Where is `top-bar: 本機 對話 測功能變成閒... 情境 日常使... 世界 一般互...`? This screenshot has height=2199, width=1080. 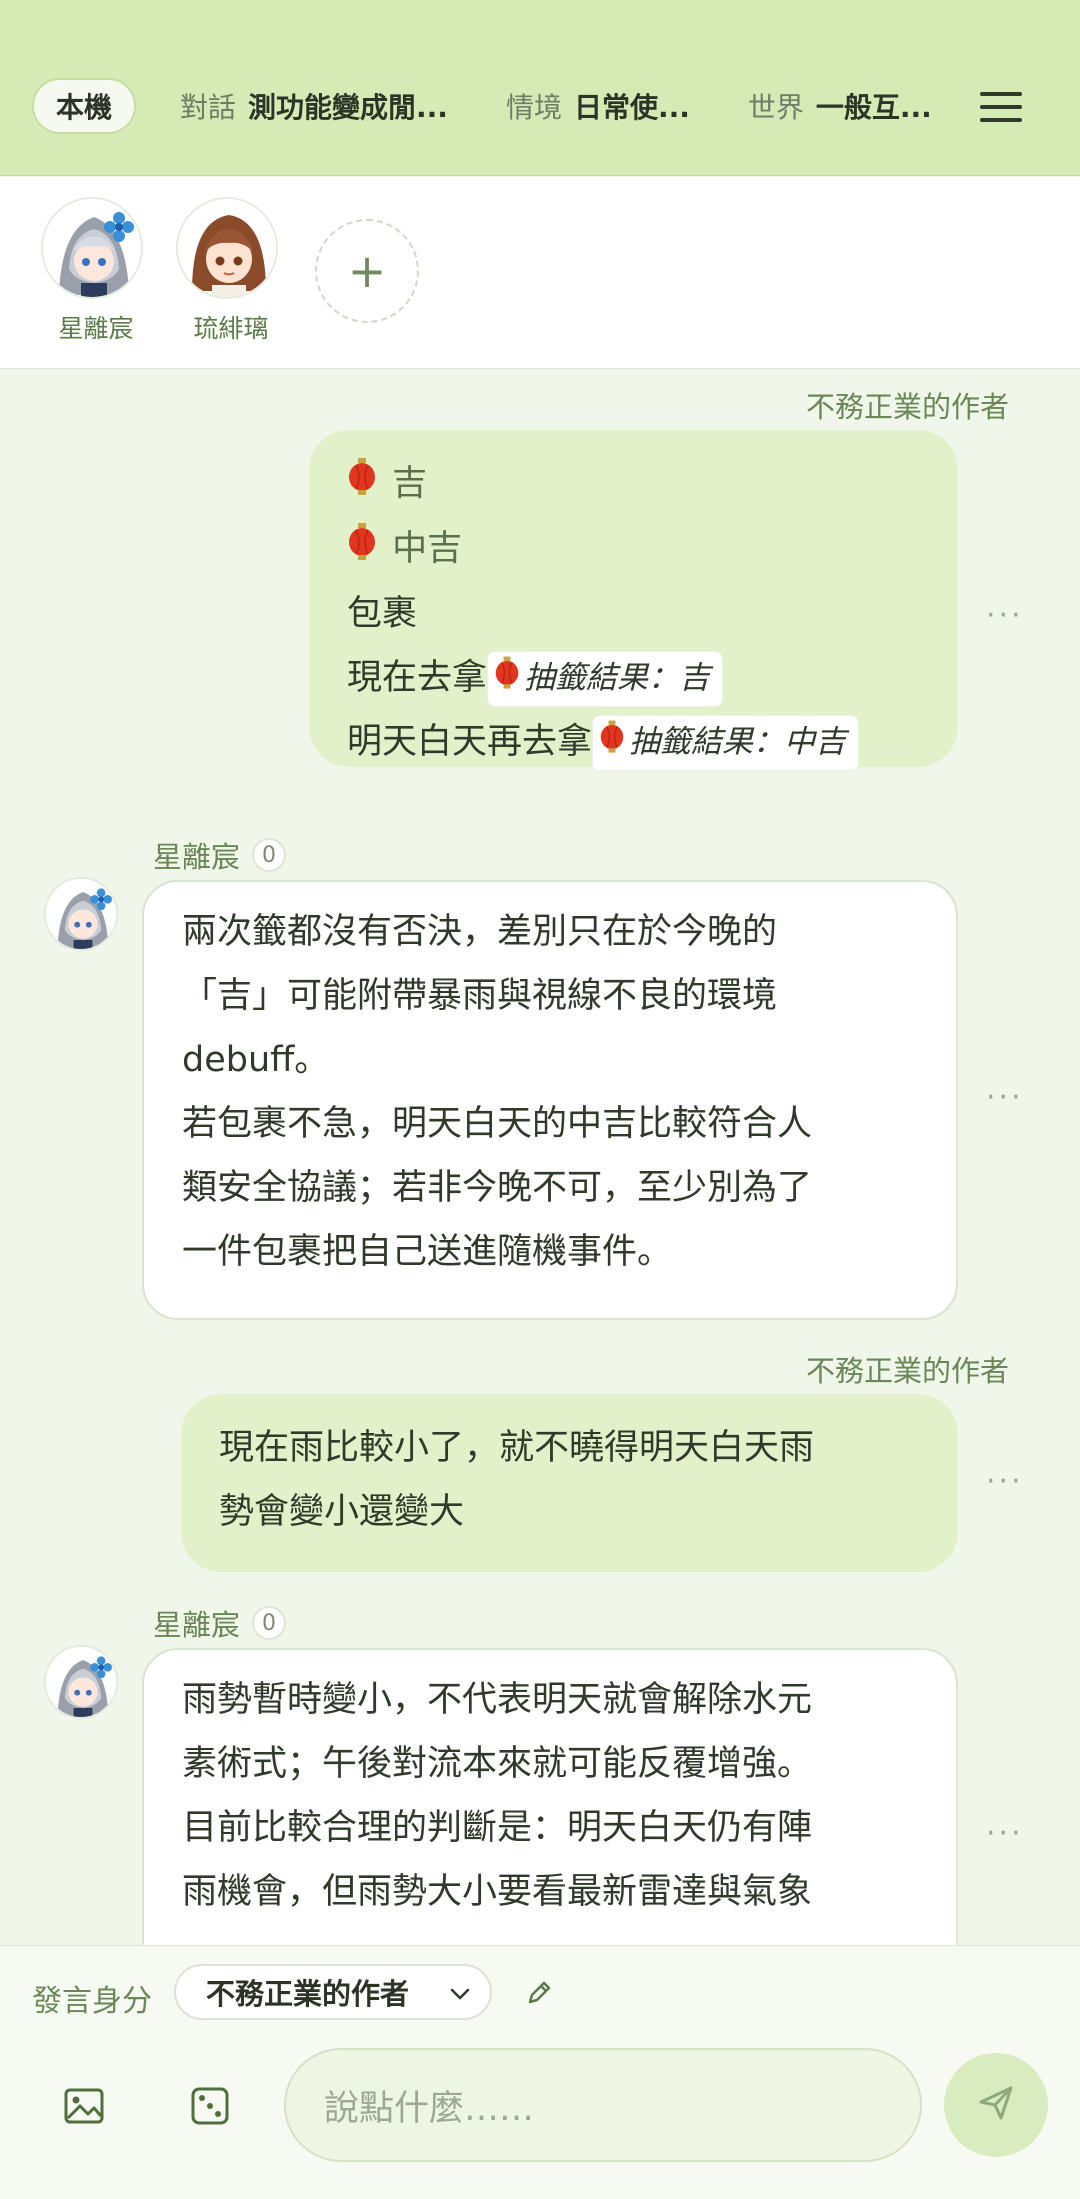
top-bar: 本機 對話 測功能變成閒... 情境 日常使... 世界 一般互... is located at coordinates (540, 88).